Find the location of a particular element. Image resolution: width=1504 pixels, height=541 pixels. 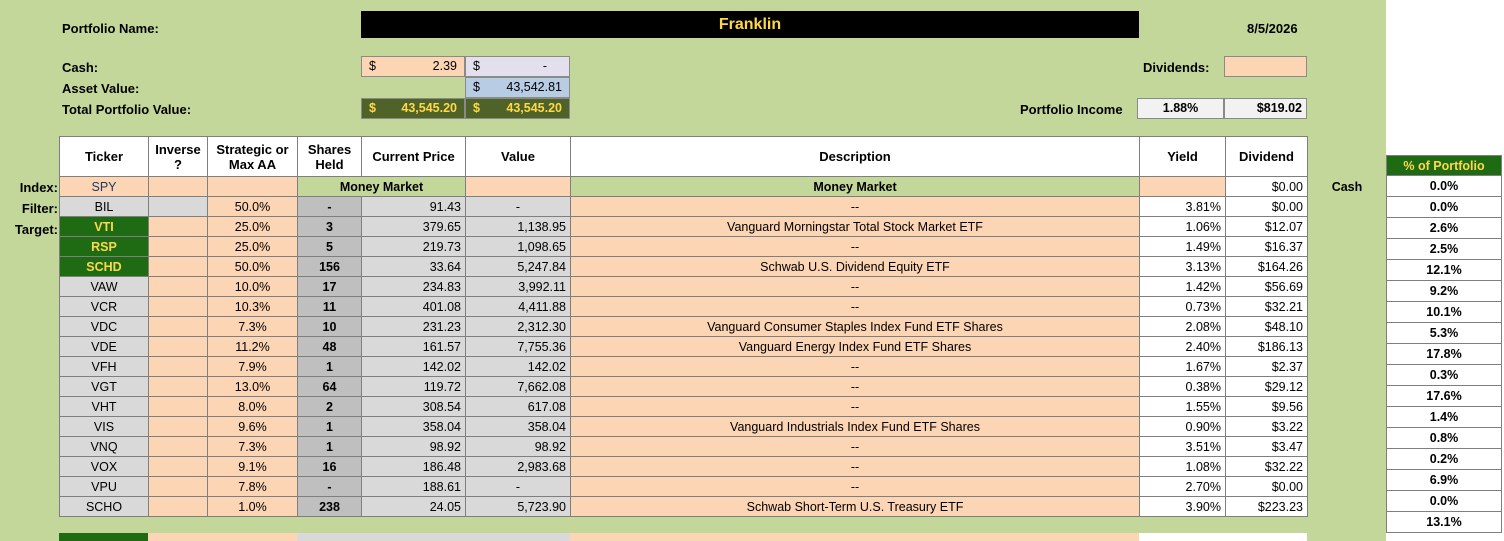

pct-cell: 0.8% is located at coordinates (1444, 438).